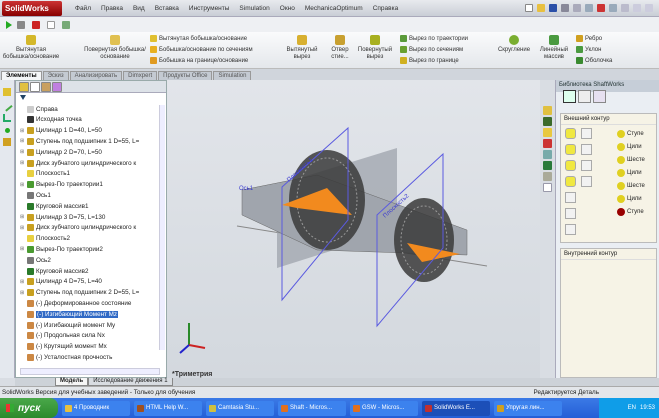 The height and width of the screenshot is (418, 659). What do you see at coordinates (577, 8) in the screenshot?
I see `undo-icon` at bounding box center [577, 8].